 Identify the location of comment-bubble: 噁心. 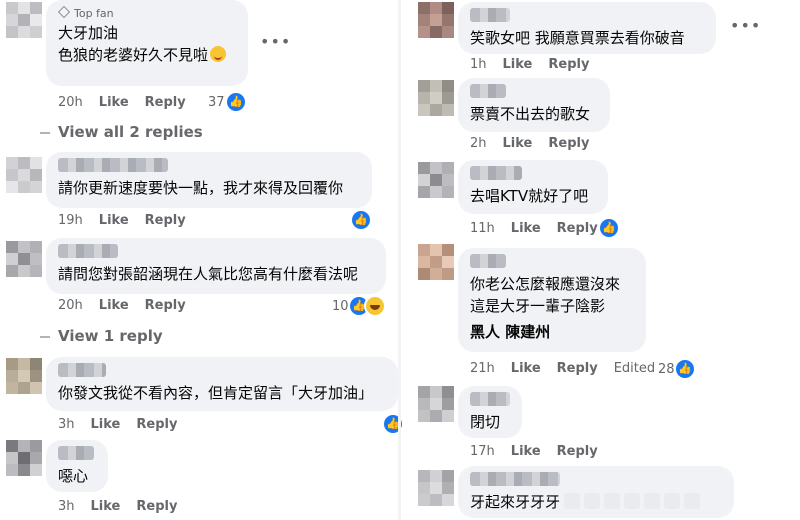
(77, 466).